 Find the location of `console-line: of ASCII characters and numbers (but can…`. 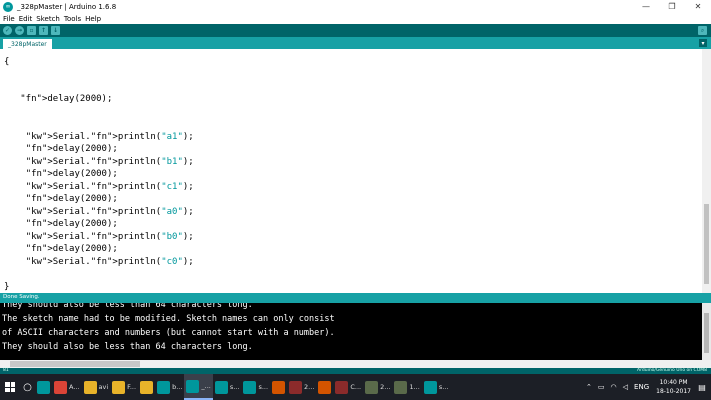

console-line: of ASCII characters and numbers (but can… is located at coordinates (168, 333).